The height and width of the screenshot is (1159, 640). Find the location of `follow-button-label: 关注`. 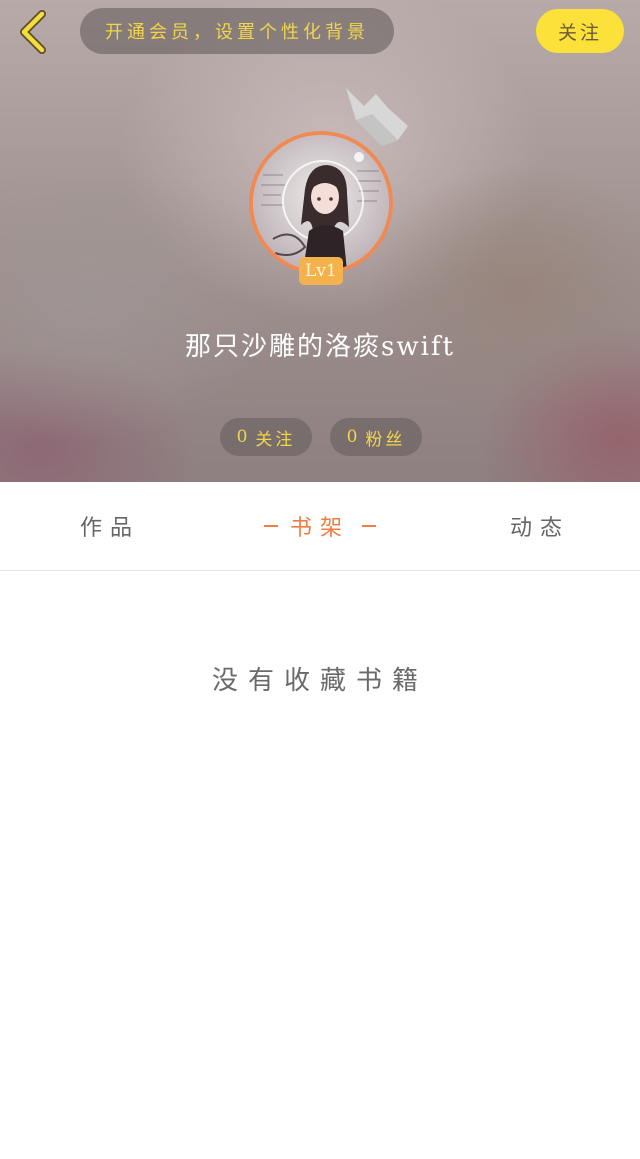

follow-button-label: 关注 is located at coordinates (579, 32).